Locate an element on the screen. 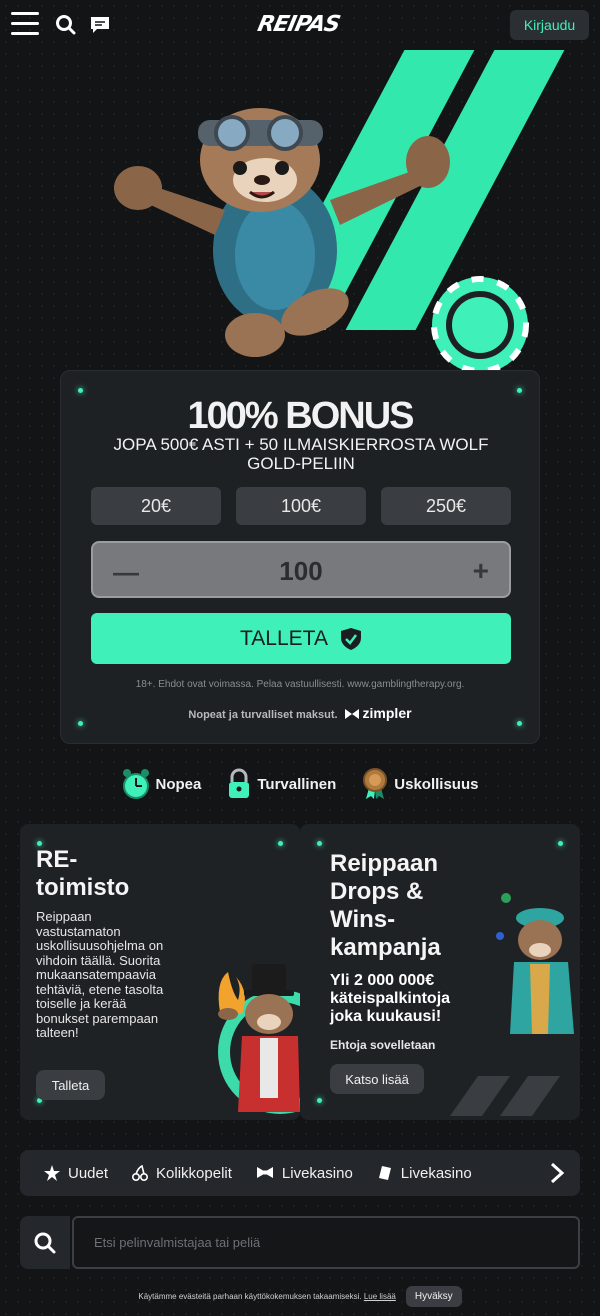  game-search is located at coordinates (300, 1242).